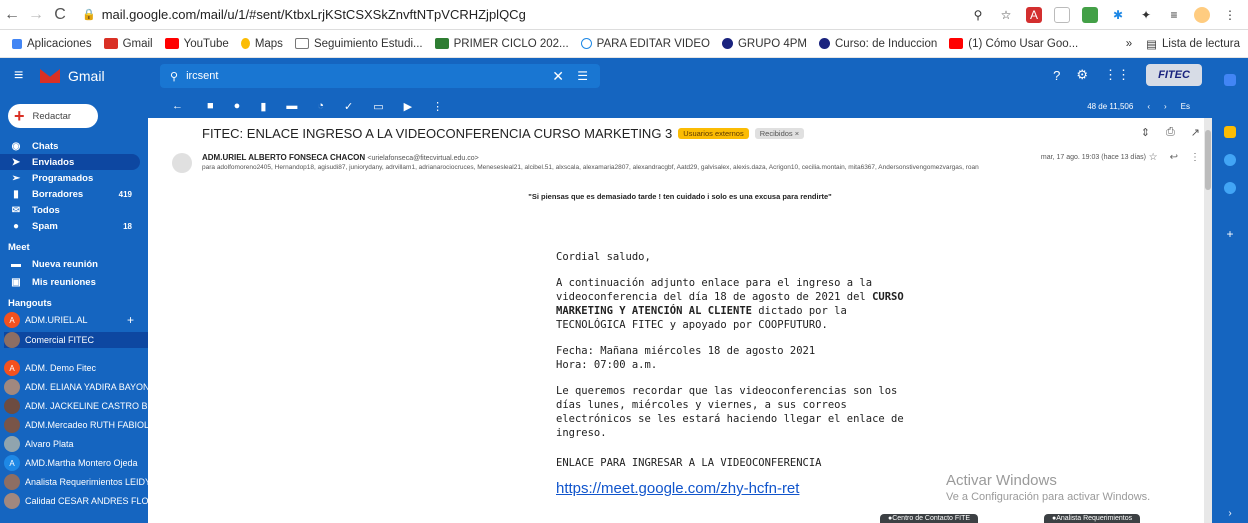  I want to click on sidebar-item-chats: ◉ Chats, so click(74, 146).